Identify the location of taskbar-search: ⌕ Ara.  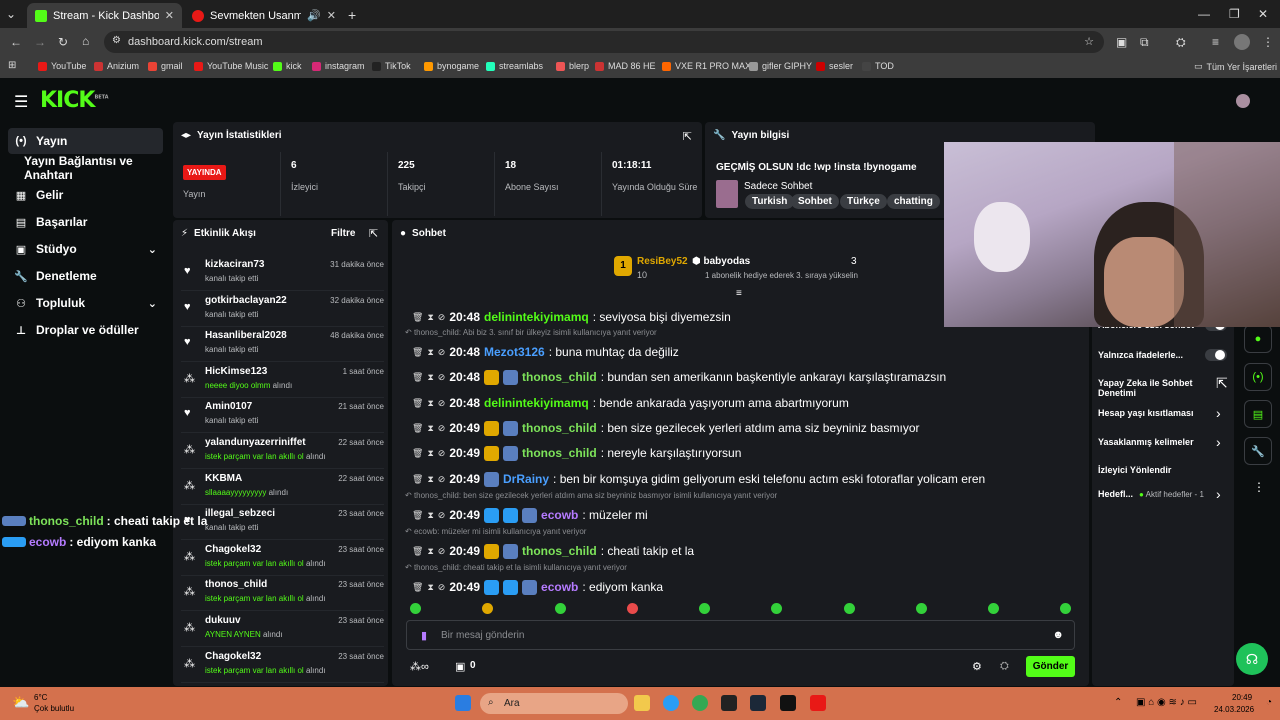
(554, 703).